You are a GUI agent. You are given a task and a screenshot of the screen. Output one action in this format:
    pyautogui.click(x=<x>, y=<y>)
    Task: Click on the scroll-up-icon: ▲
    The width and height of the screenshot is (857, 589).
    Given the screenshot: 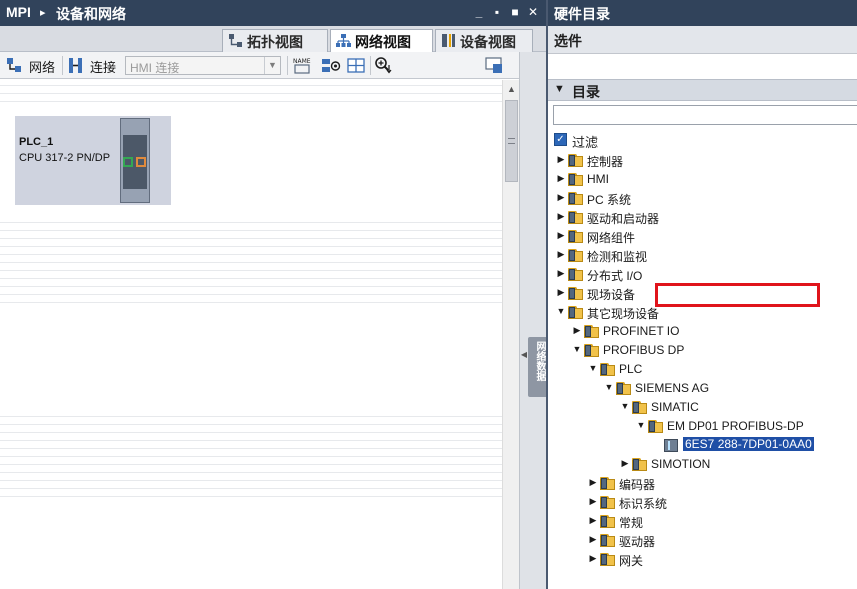 What is the action you would take?
    pyautogui.click(x=511, y=89)
    